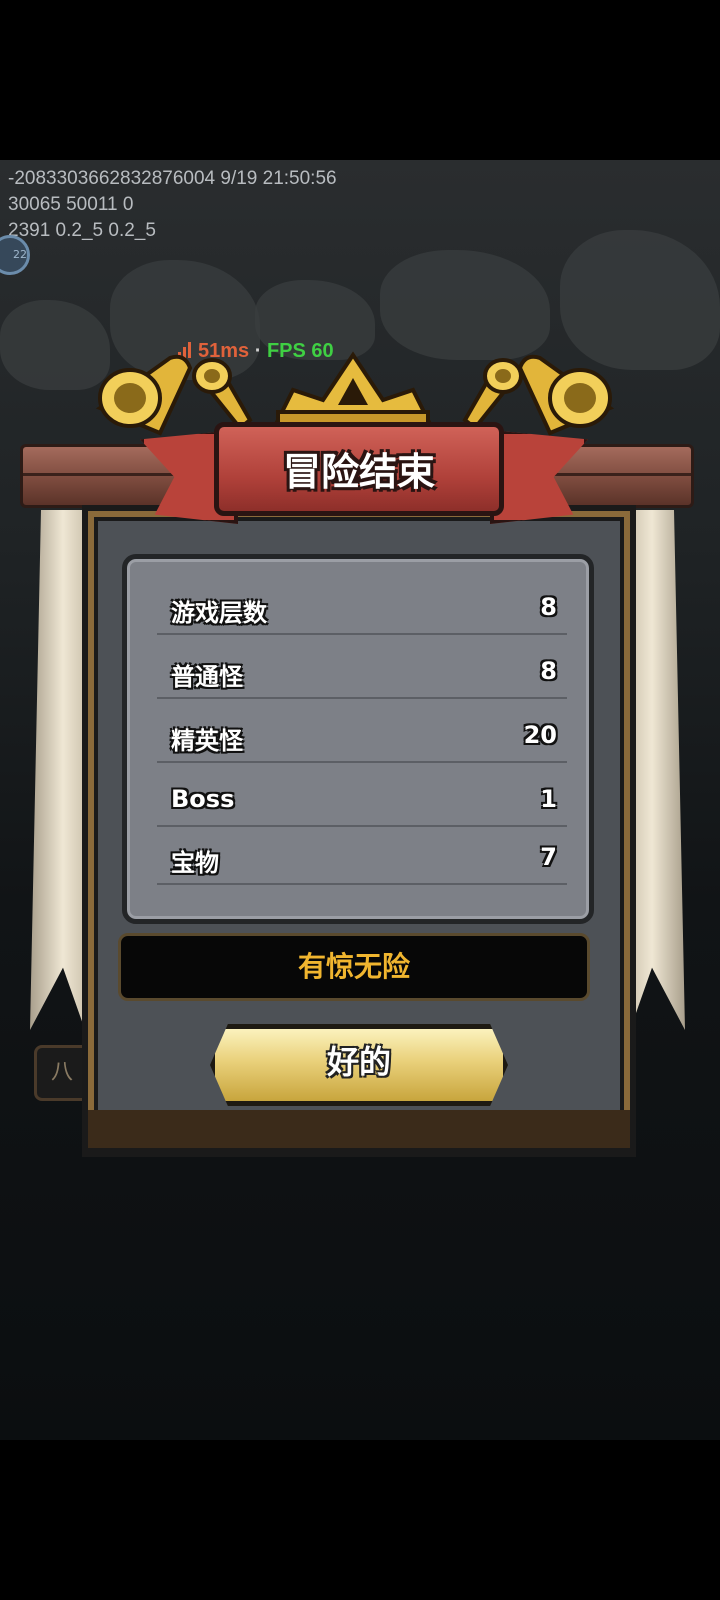 The image size is (720, 1600). I want to click on debug-line-1: -2083303662832876004 9/19 21:50:56, so click(172, 178).